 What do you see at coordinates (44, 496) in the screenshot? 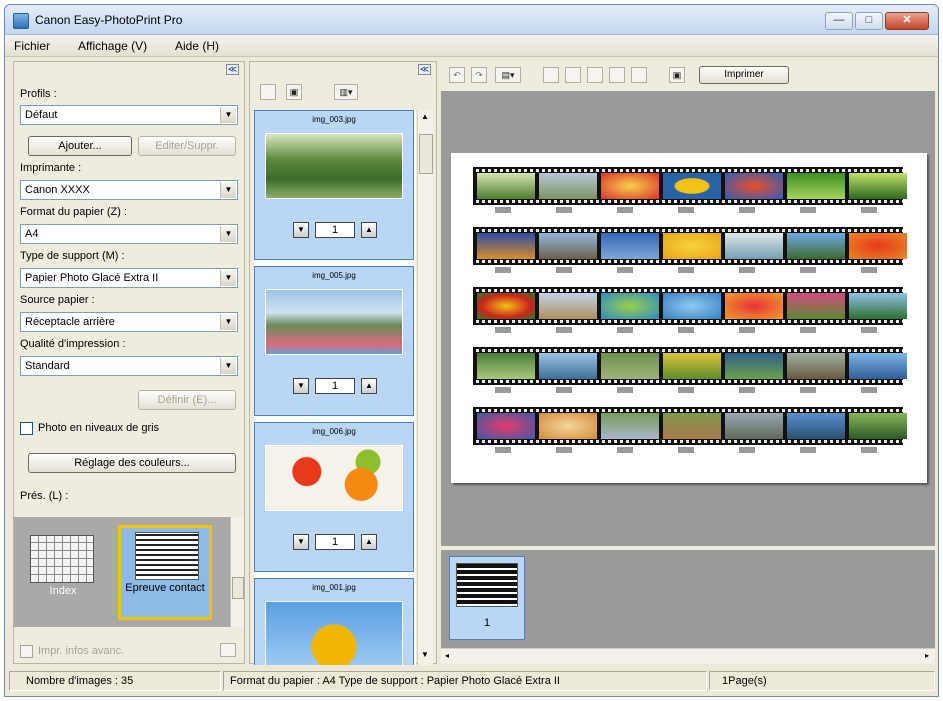
I see `layout-label: Prés. (L) :` at bounding box center [44, 496].